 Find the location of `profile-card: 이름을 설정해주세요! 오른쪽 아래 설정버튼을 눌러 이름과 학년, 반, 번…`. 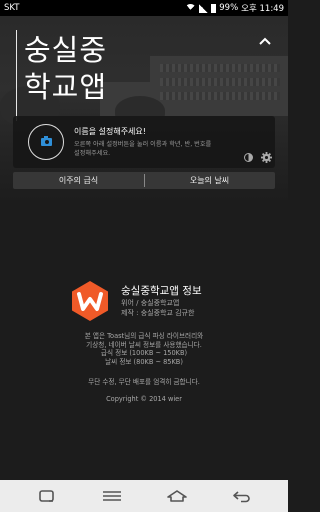

profile-card: 이름을 설정해주세요! 오른쪽 아래 설정버튼을 눌러 이름과 학년, 반, 번… is located at coordinates (144, 142).